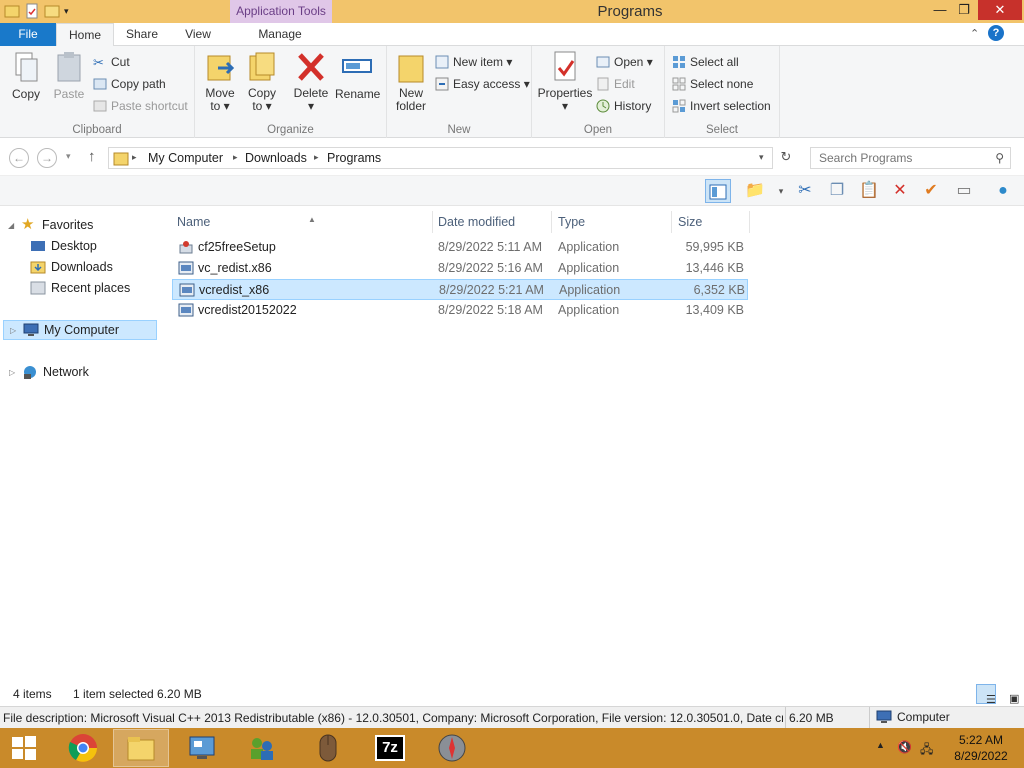  Describe the element at coordinates (1009, 694) in the screenshot. I see `large-icons-view-button: ▣` at that location.